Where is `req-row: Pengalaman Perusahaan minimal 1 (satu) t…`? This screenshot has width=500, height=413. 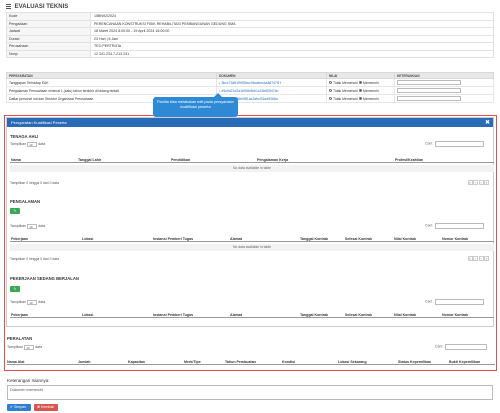 req-row: Pengalaman Perusahaan minimal 1 (satu) t… is located at coordinates (250, 90).